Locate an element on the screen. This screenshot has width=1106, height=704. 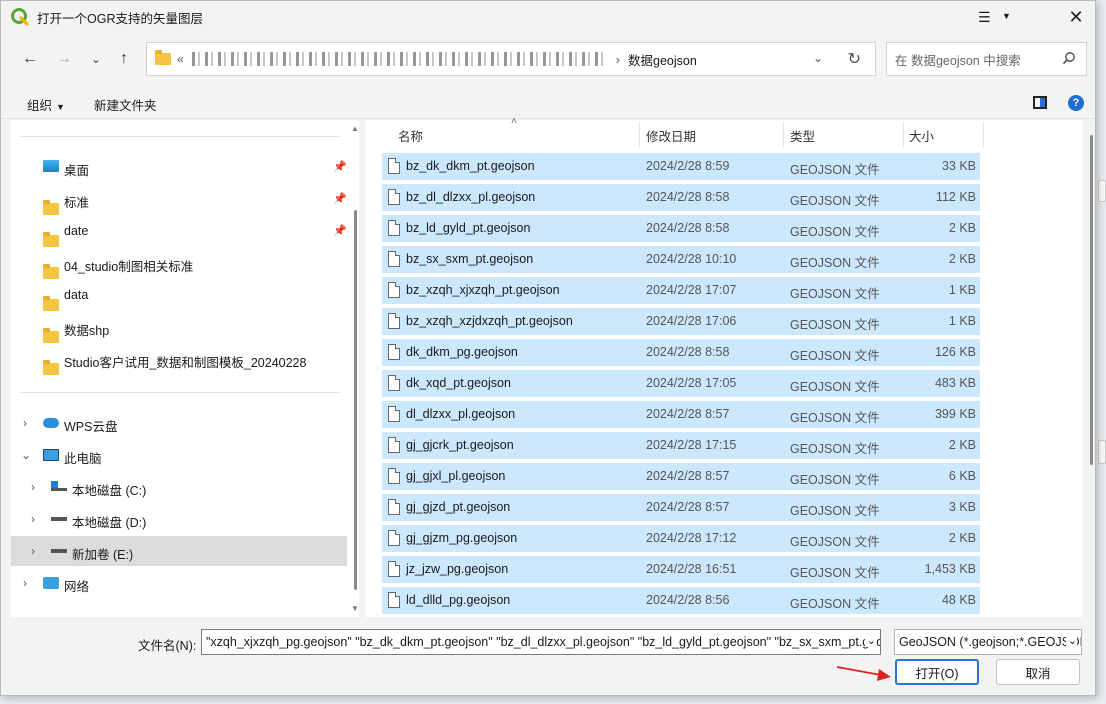
organize-menu: 组织 ▼ is located at coordinates (46, 104).